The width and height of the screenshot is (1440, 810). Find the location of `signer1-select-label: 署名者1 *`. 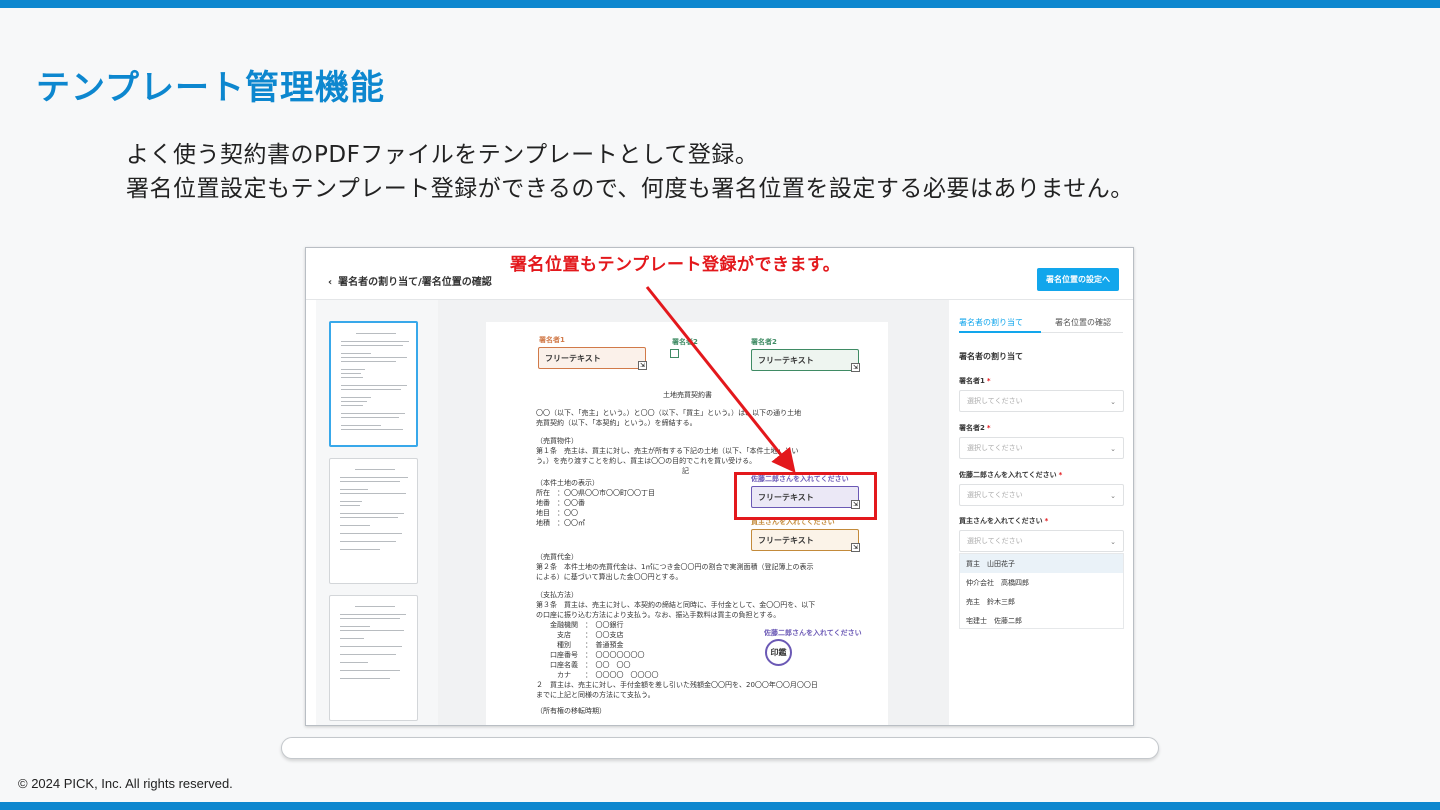

signer1-select-label: 署名者1 * is located at coordinates (975, 381).